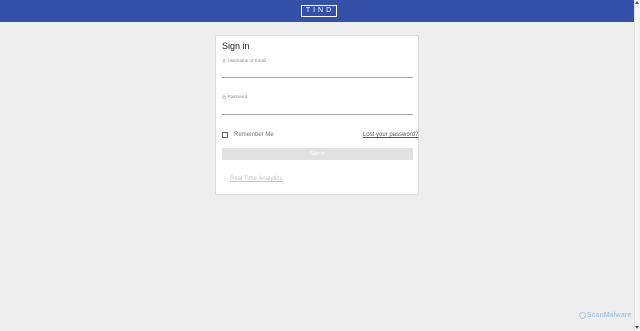 The height and width of the screenshot is (331, 640). Describe the element at coordinates (637, 2) in the screenshot. I see `scroll-up-arrow-icon` at that location.